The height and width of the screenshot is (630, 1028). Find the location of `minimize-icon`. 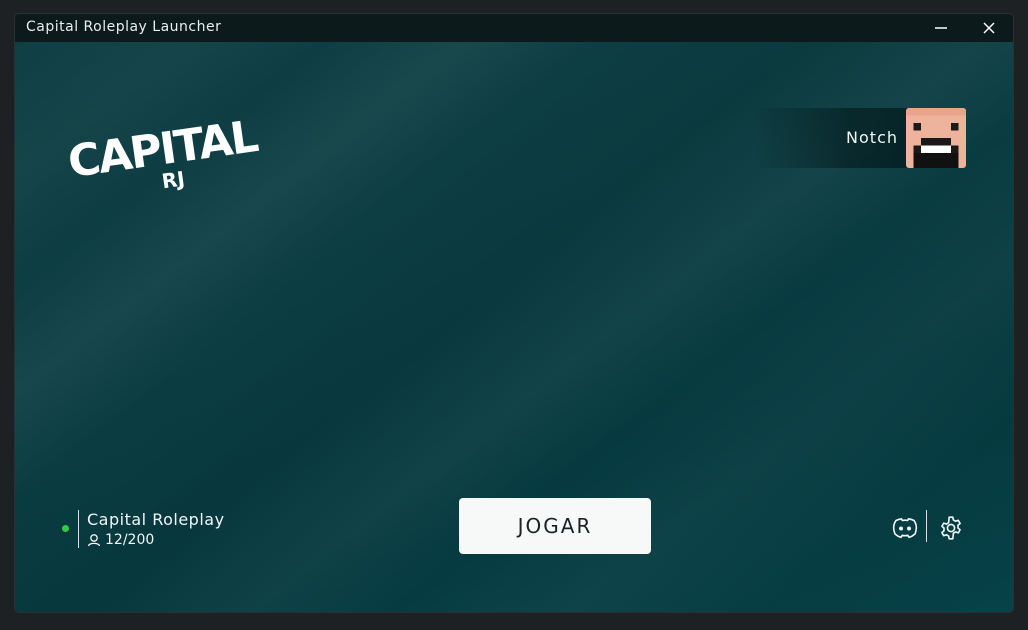

minimize-icon is located at coordinates (941, 28).